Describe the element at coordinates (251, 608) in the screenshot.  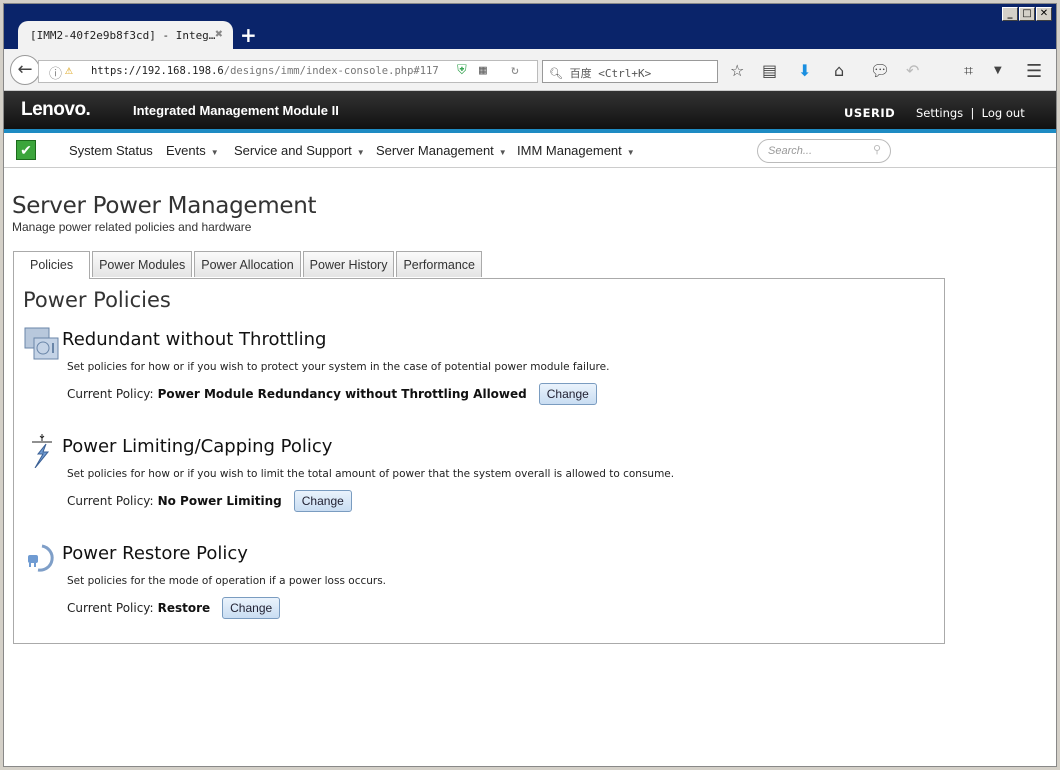
I see `change-restore-button: Change` at that location.